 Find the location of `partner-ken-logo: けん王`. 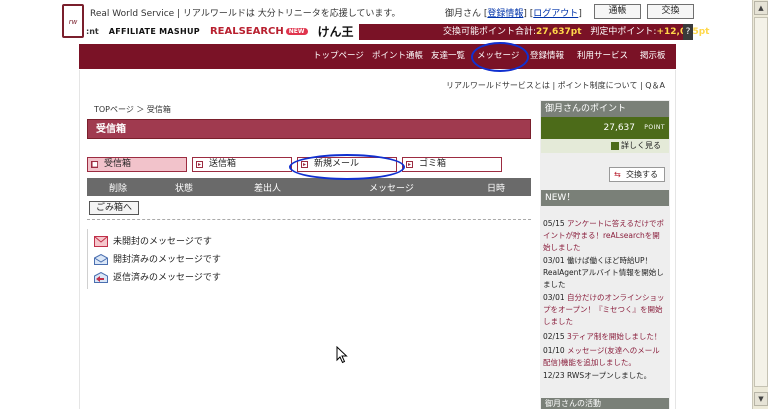

partner-ken-logo: けん王 is located at coordinates (336, 31).